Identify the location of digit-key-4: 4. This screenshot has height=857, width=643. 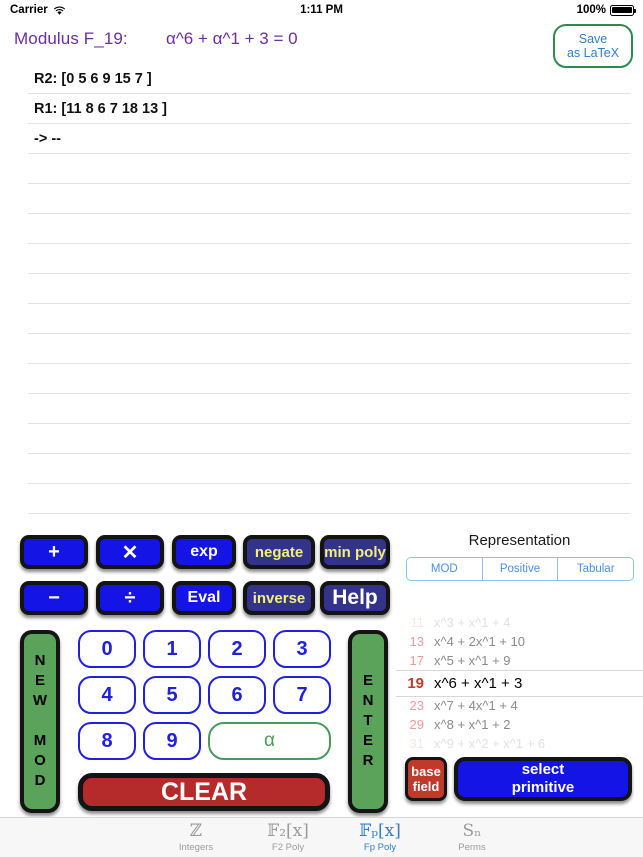
(107, 695).